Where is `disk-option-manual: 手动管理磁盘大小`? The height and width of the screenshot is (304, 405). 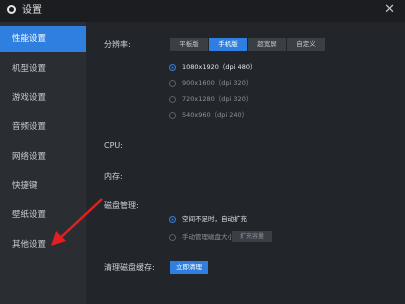 disk-option-manual: 手动管理磁盘大小 is located at coordinates (201, 237).